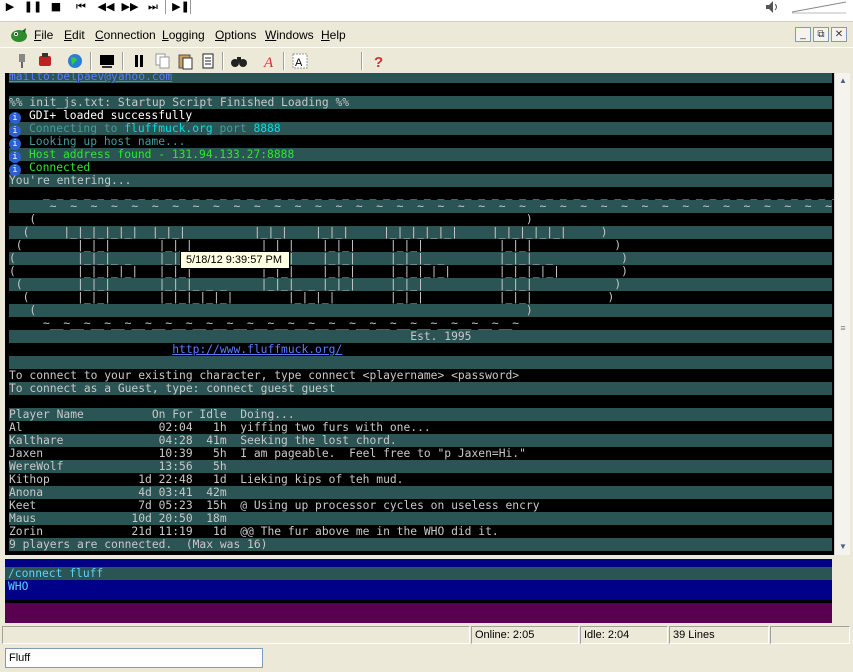  Describe the element at coordinates (420, 116) in the screenshot. I see `terminal-line: i GDI+ loaded successfully` at that location.